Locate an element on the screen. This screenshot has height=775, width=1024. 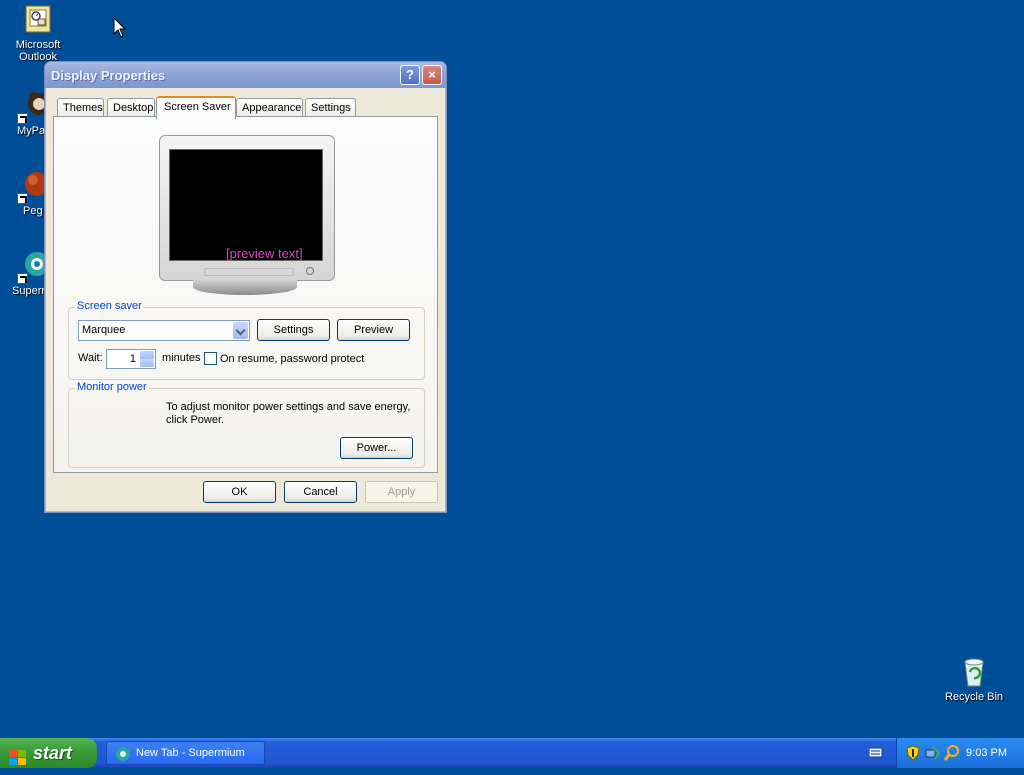
cancel-button: Cancel is located at coordinates (320, 492).